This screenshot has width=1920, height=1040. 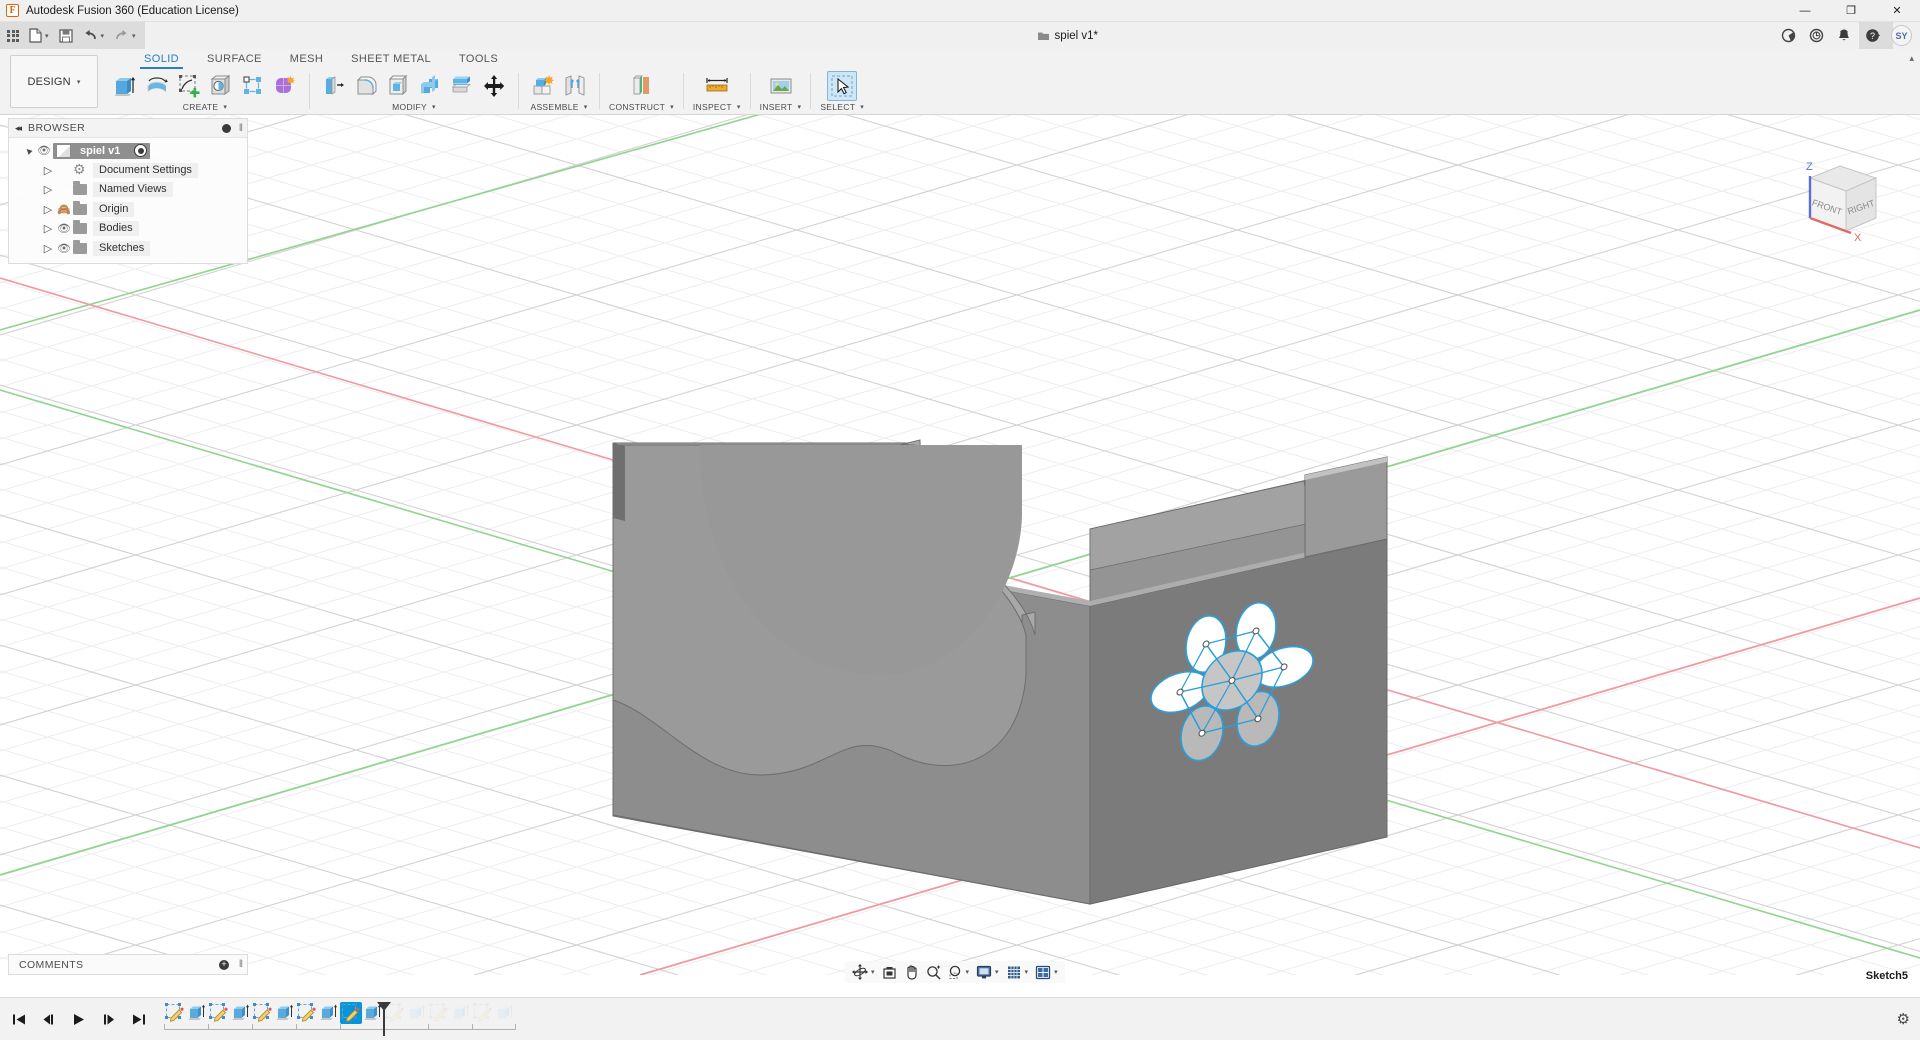 What do you see at coordinates (933, 972) in the screenshot?
I see `zoom-icon` at bounding box center [933, 972].